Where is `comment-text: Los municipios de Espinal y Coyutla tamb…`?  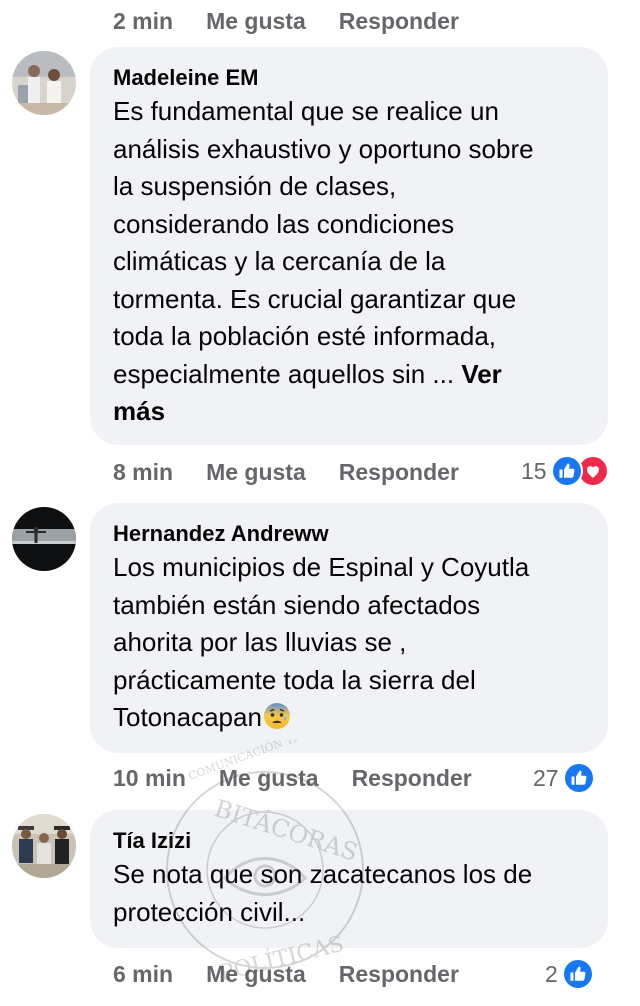
comment-text: Los municipios de Espinal y Coyutla tamb… is located at coordinates (321, 642).